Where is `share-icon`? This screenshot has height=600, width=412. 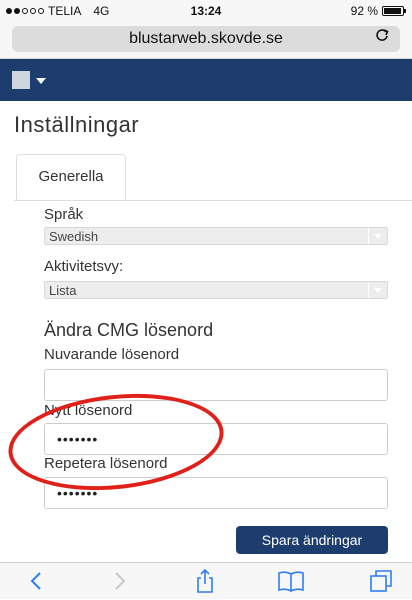
share-icon is located at coordinates (205, 581).